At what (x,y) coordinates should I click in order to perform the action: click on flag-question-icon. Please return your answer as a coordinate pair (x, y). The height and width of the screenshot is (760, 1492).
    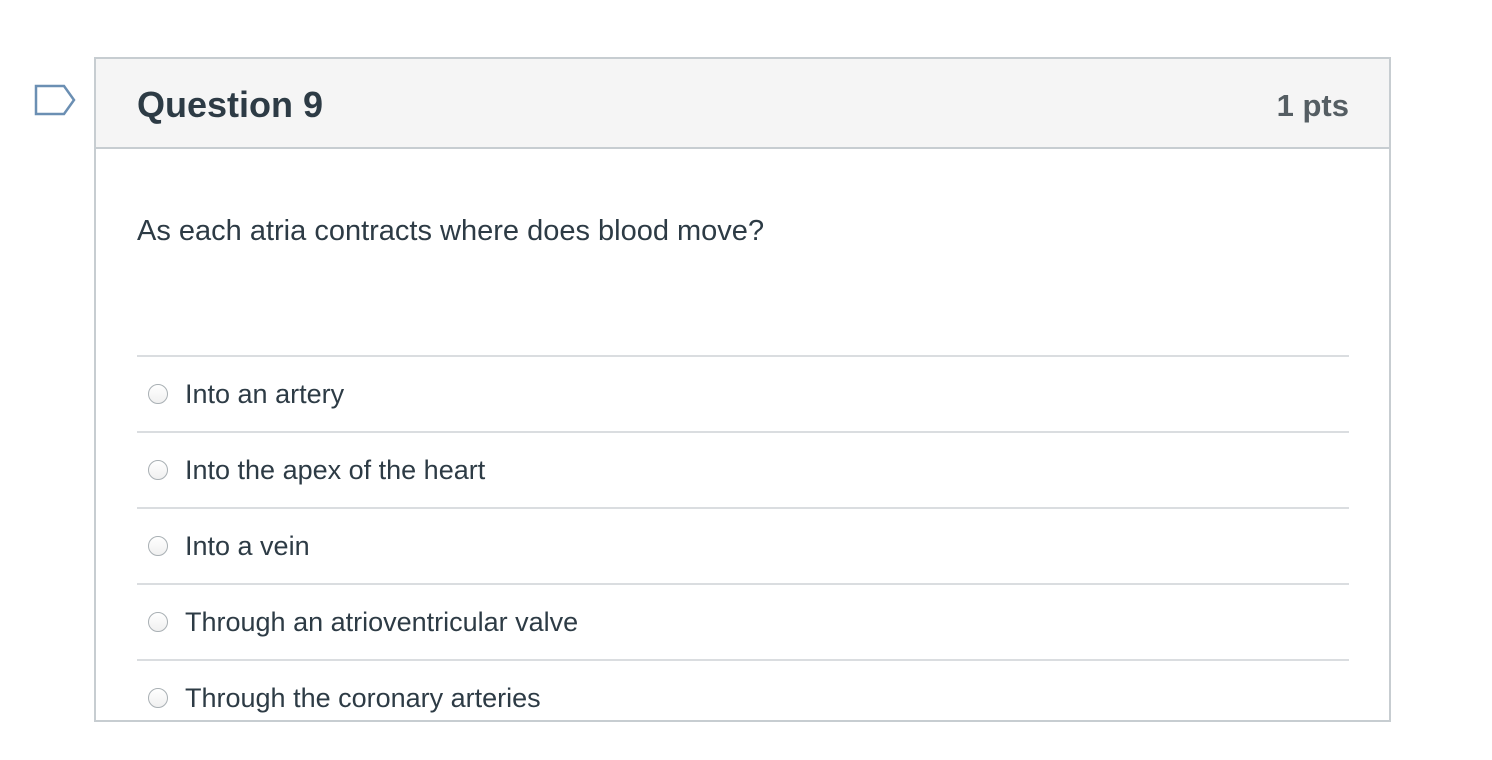
    Looking at the image, I should click on (56, 101).